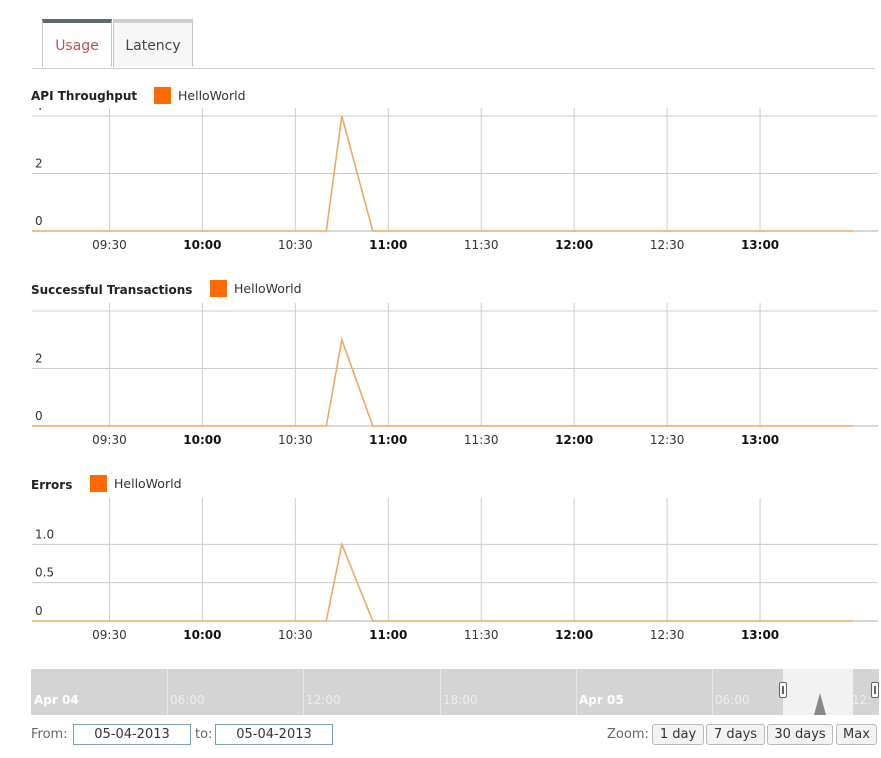 This screenshot has height=758, width=881. I want to click on nav-series-peak, so click(820, 704).